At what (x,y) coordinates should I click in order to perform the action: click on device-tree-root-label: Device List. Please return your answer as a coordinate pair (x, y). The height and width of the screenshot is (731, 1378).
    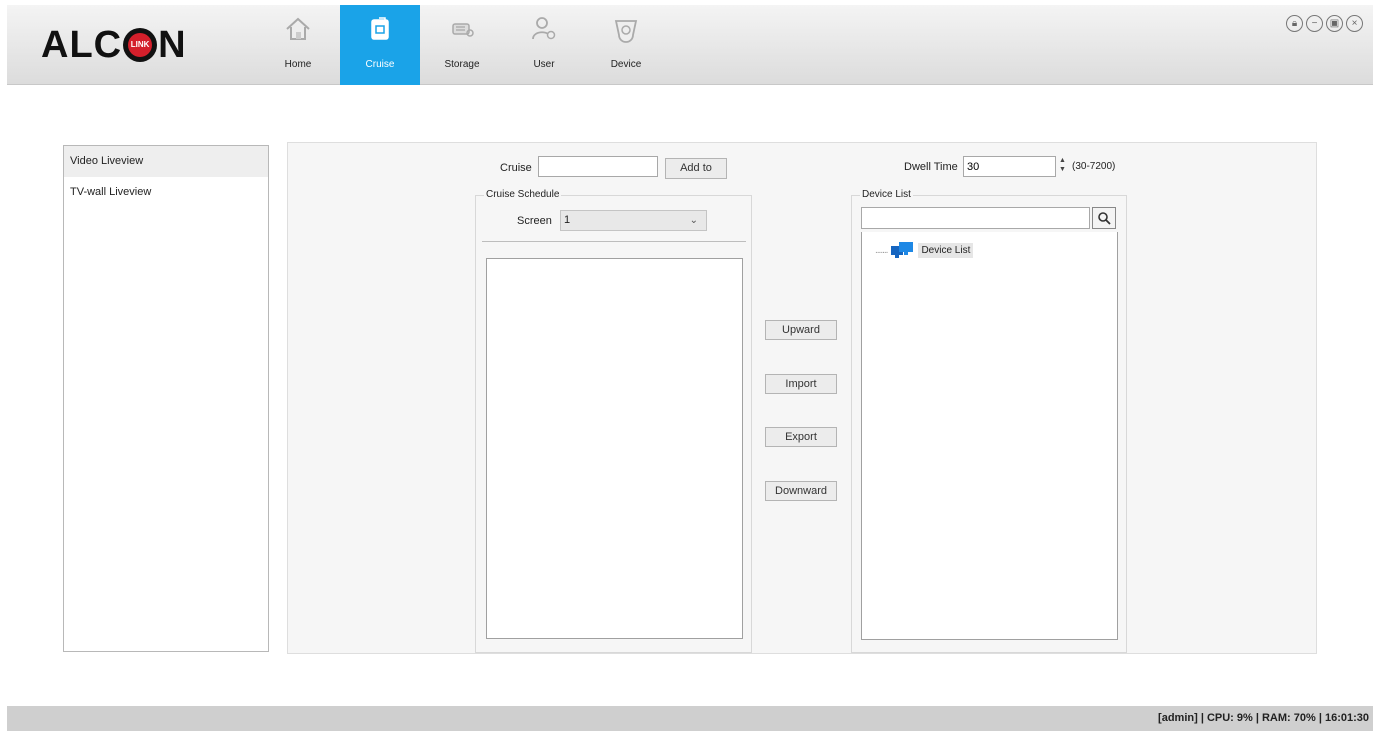
    Looking at the image, I should click on (946, 250).